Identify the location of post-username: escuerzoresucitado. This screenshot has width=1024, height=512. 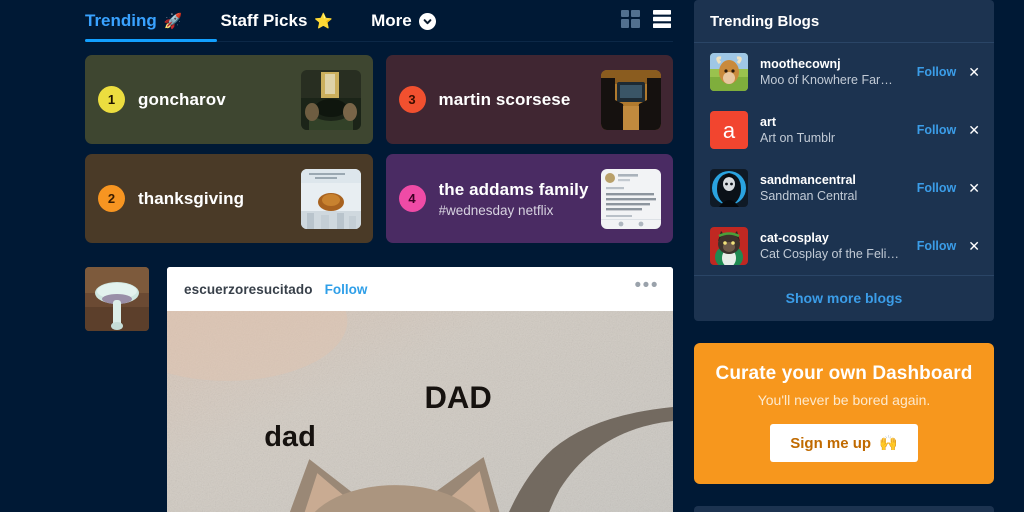
(248, 289).